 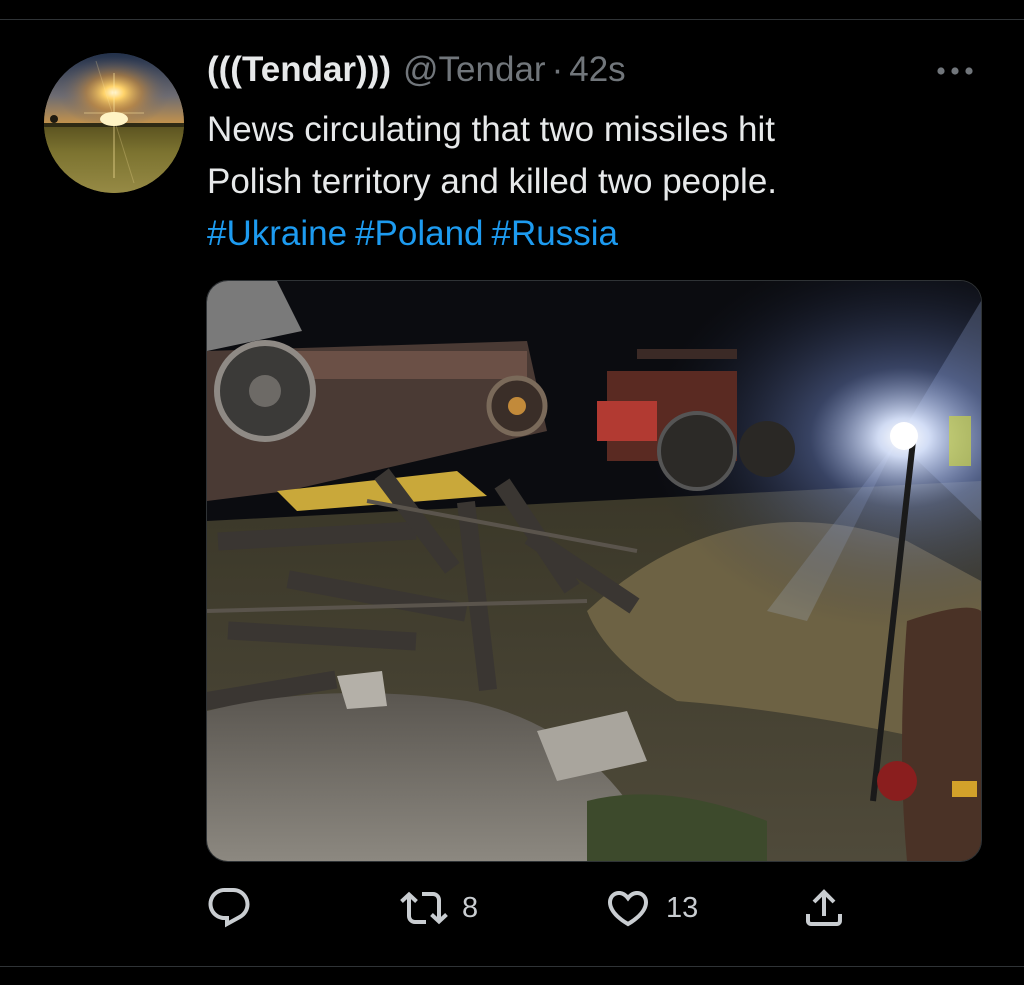 I want to click on heart-icon, so click(x=628, y=909).